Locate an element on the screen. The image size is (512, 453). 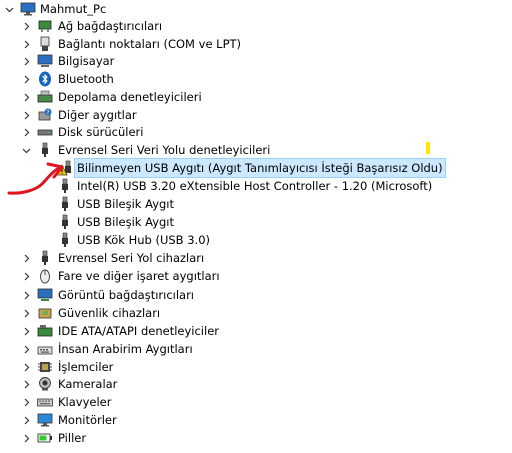
monitor-icon is located at coordinates (45, 420).